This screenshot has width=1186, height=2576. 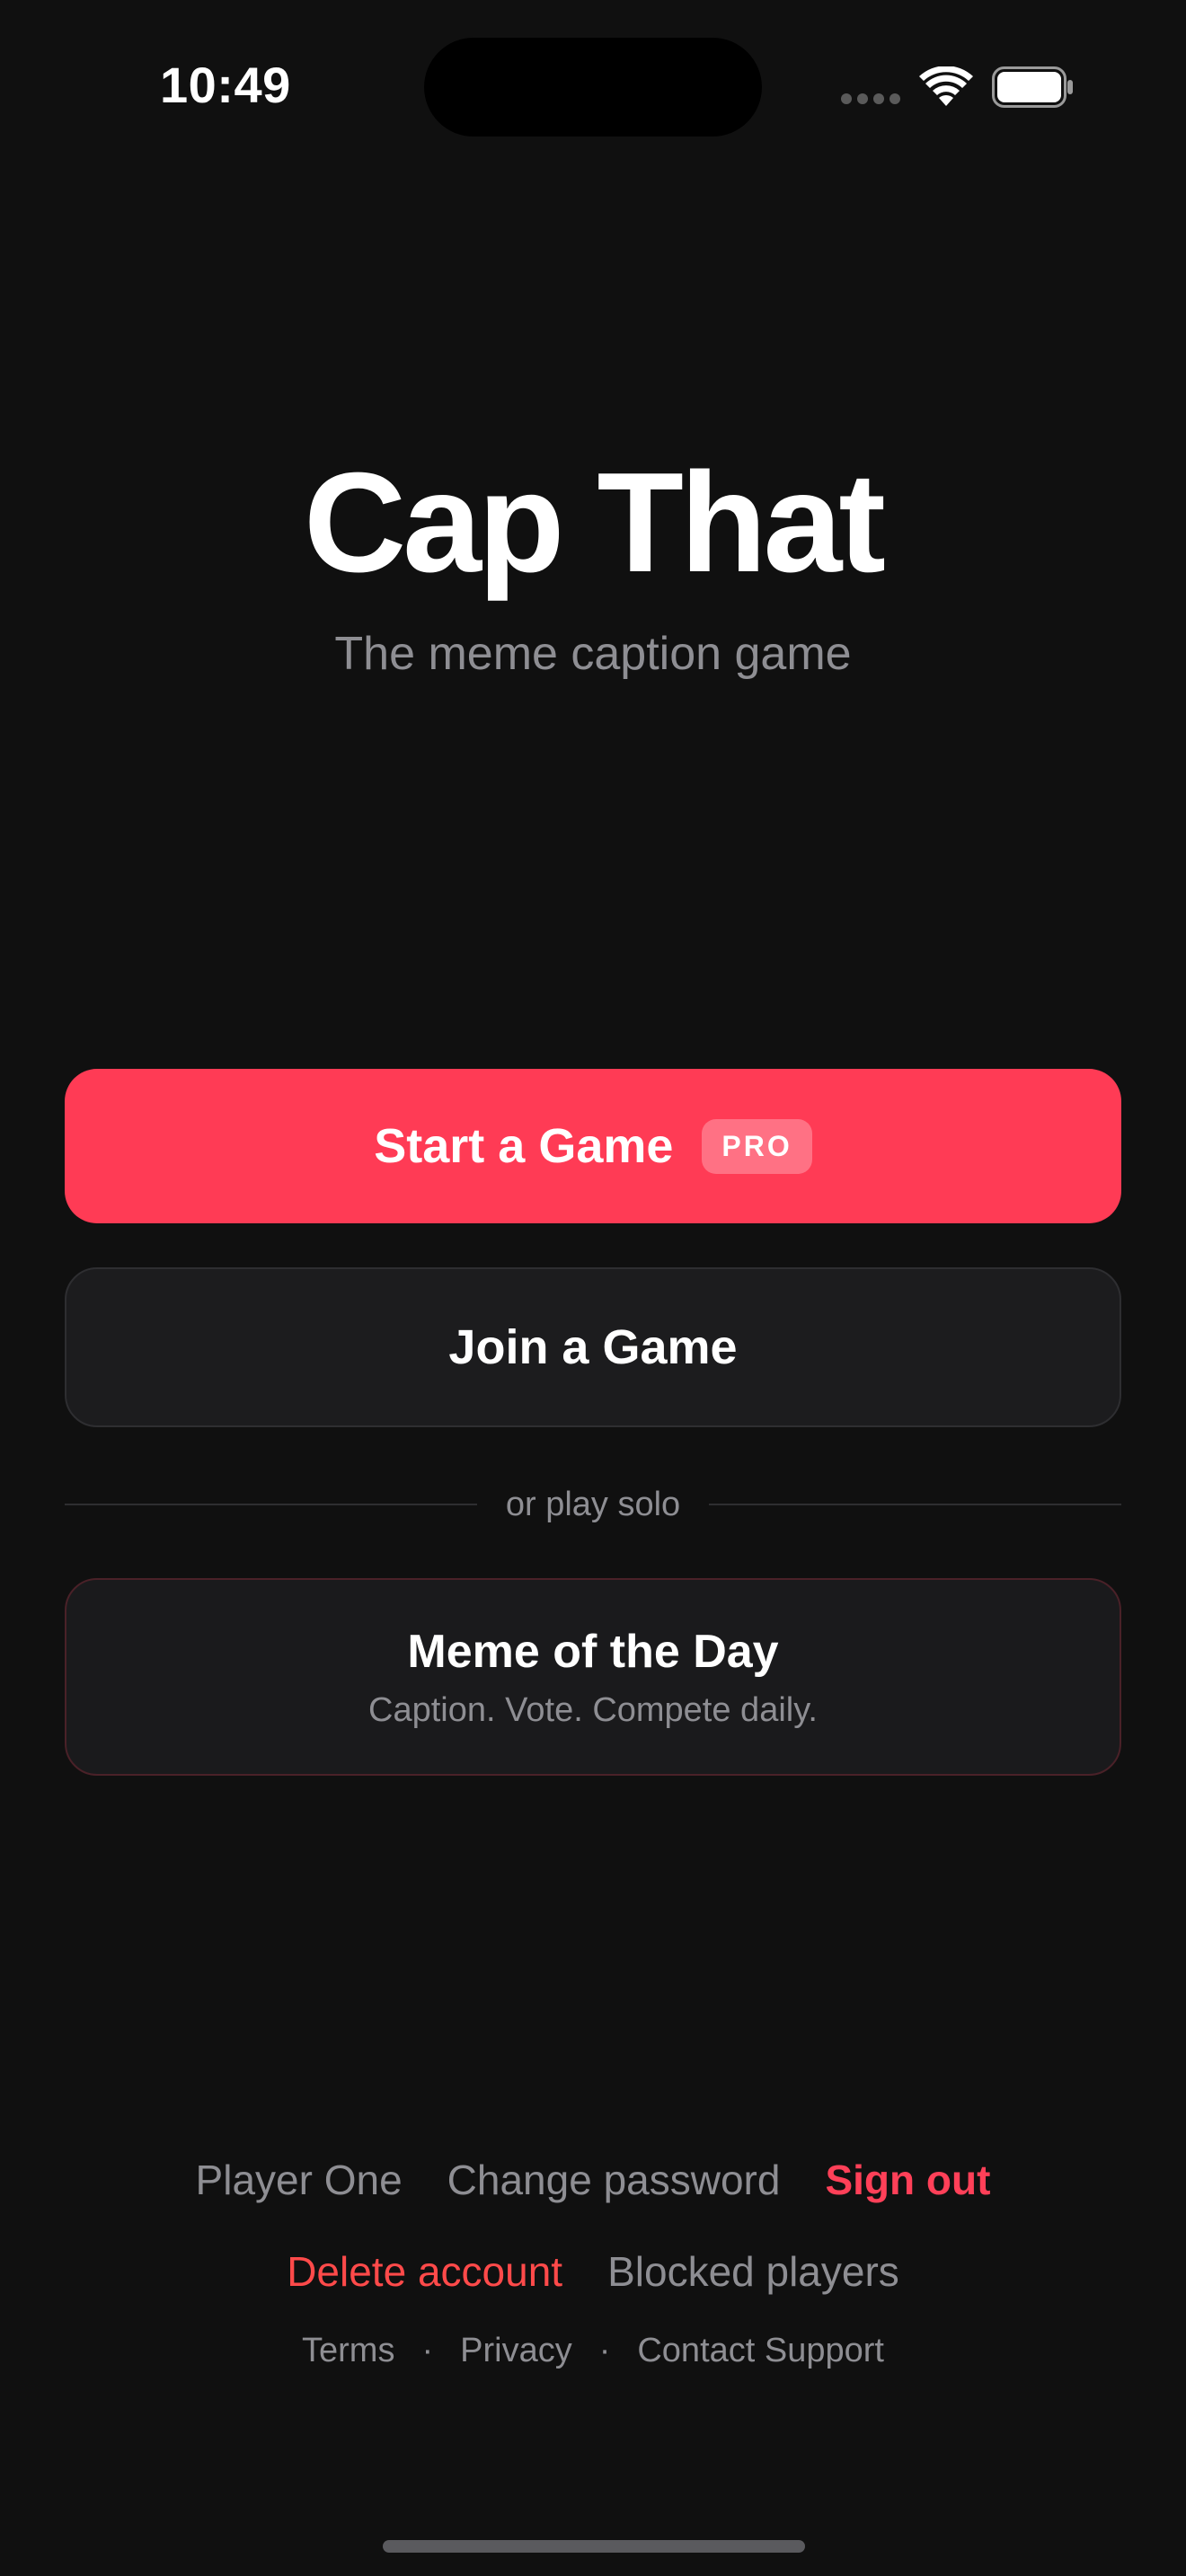 I want to click on start-game-button: Start a Game PRO, so click(x=593, y=1146).